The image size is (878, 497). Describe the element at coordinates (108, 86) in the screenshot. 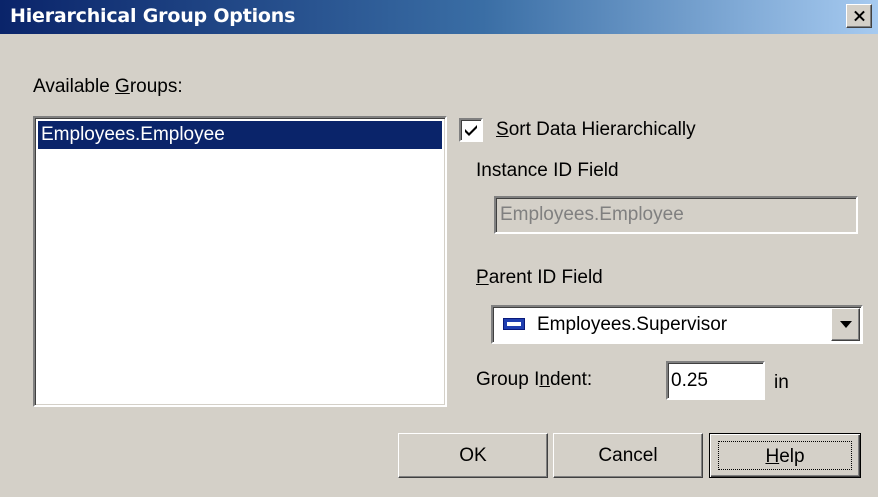

I see `available-groups-label: Available Groups:` at that location.